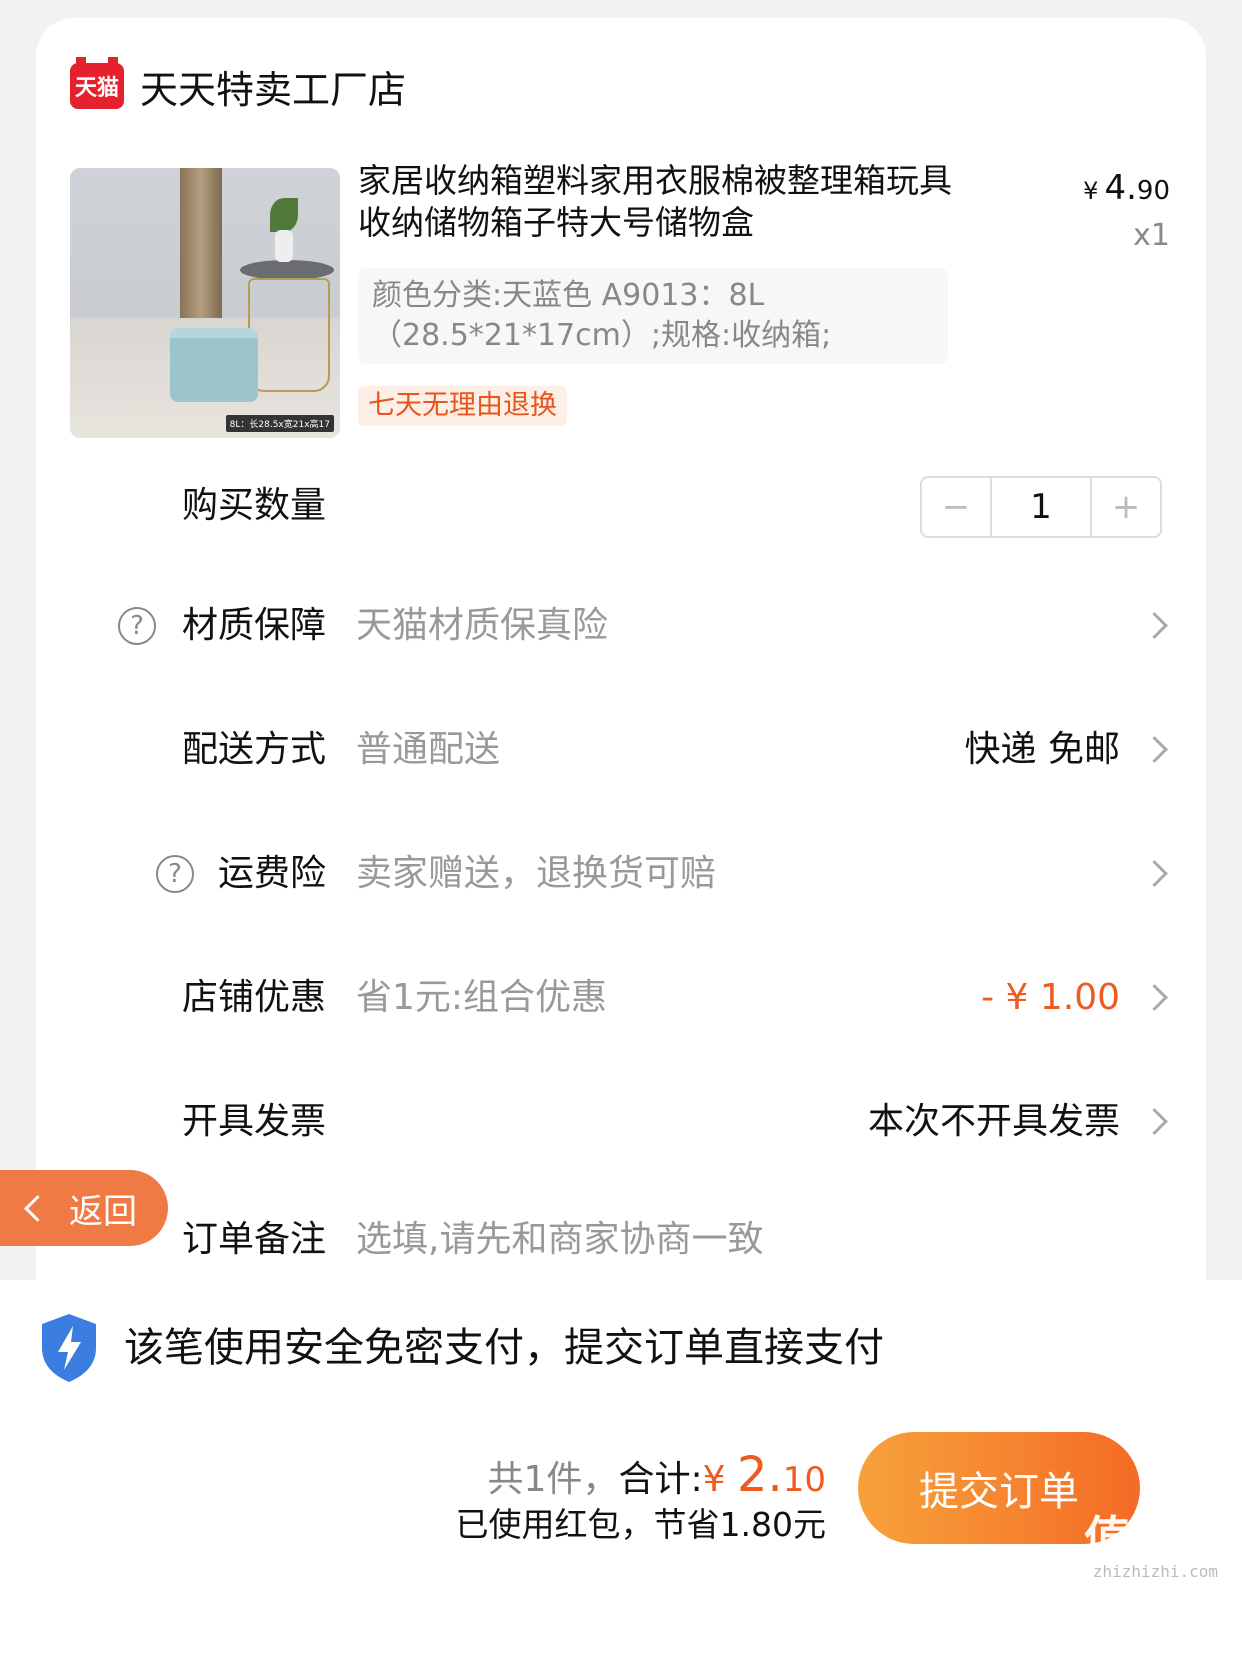 This screenshot has width=1242, height=1659. Describe the element at coordinates (97, 83) in the screenshot. I see `tmall-logo-icon: 天猫` at that location.